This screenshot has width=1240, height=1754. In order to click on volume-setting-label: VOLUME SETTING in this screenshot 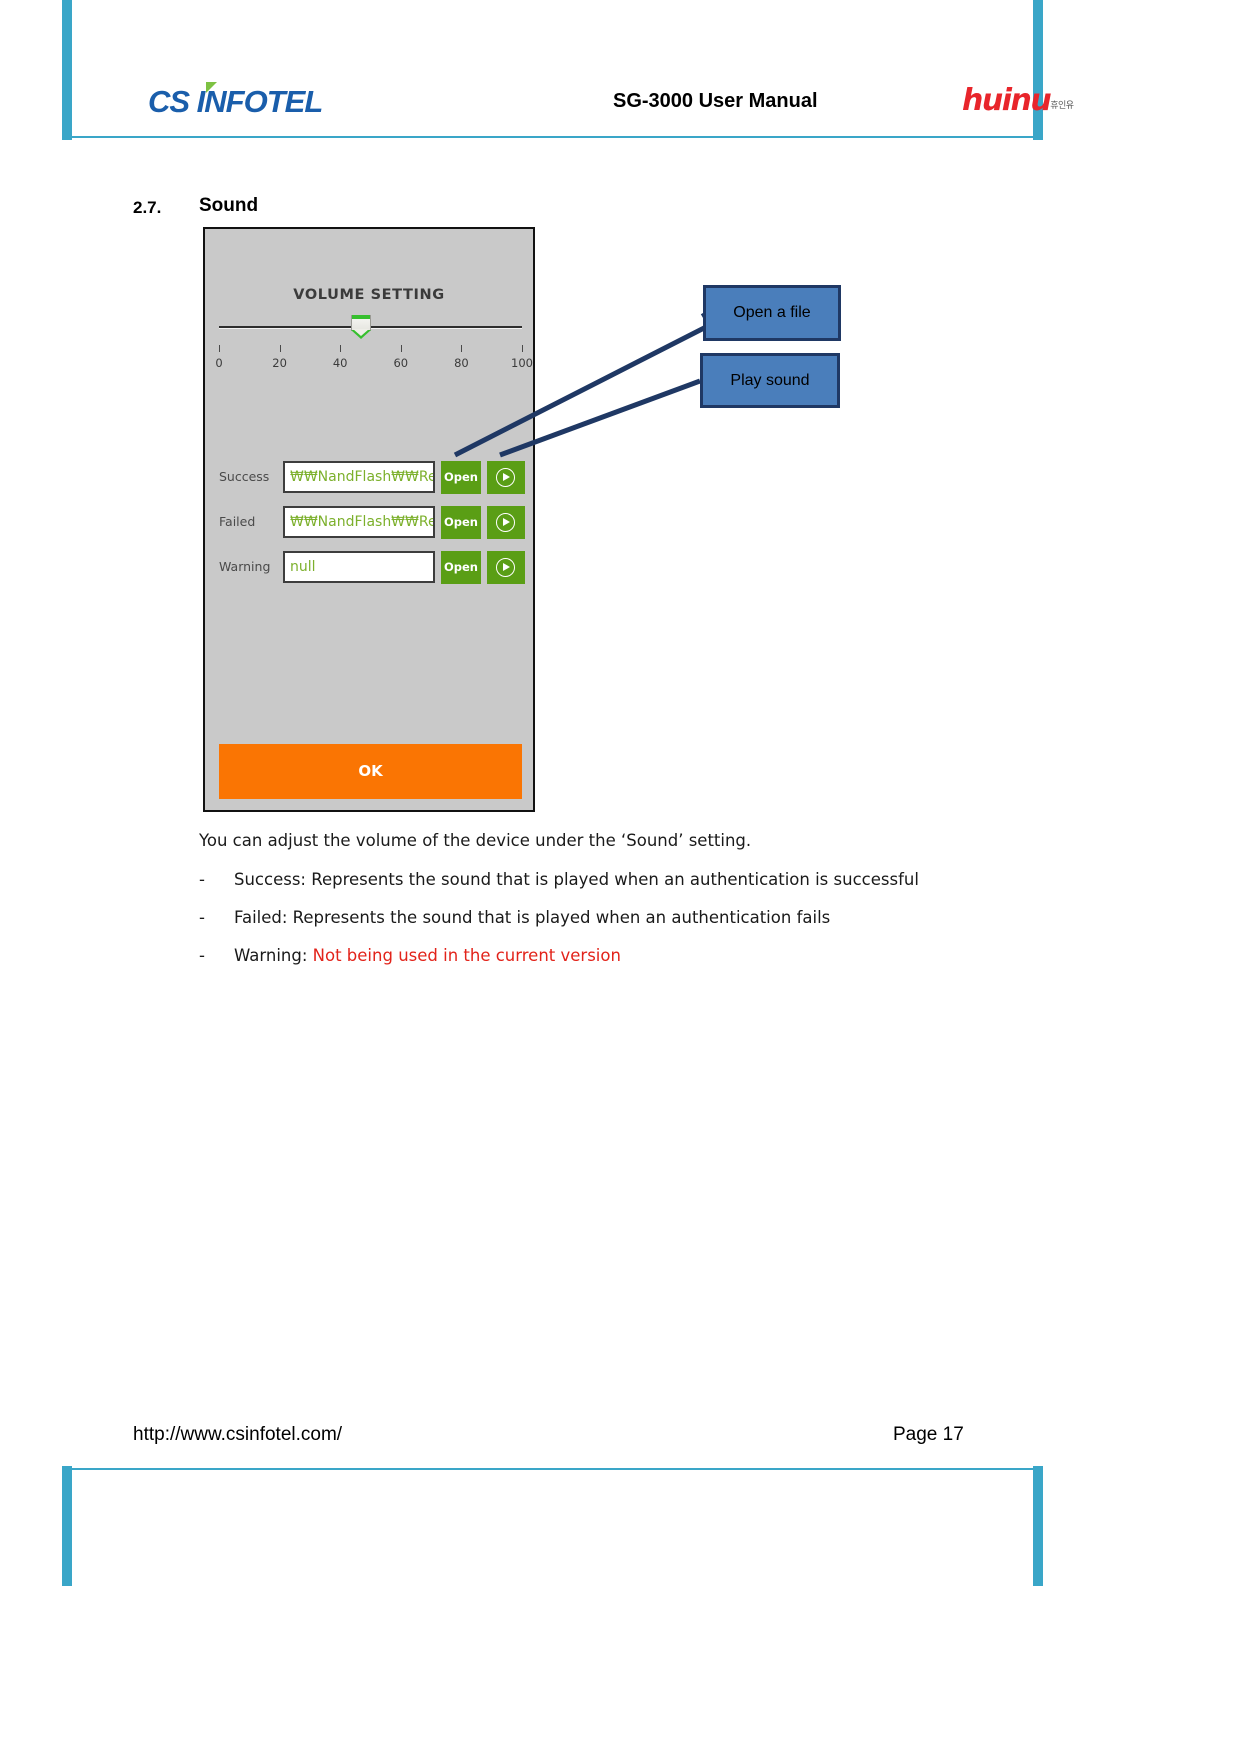, I will do `click(369, 295)`.